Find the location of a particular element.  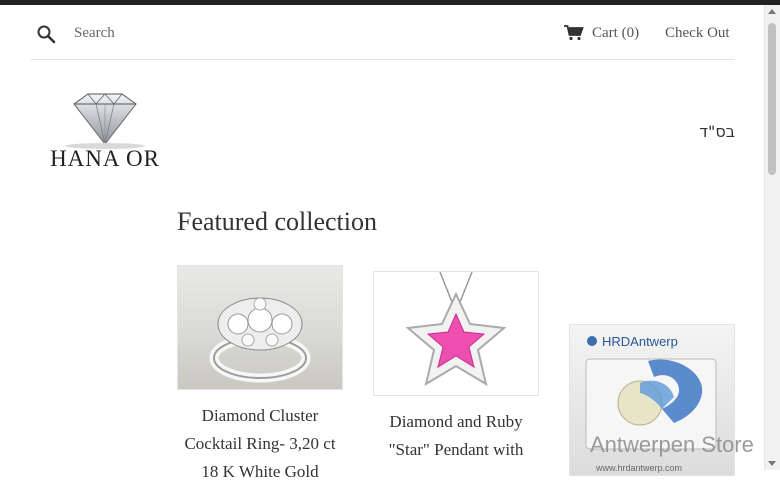

scrollbar-thumb is located at coordinates (772, 99).